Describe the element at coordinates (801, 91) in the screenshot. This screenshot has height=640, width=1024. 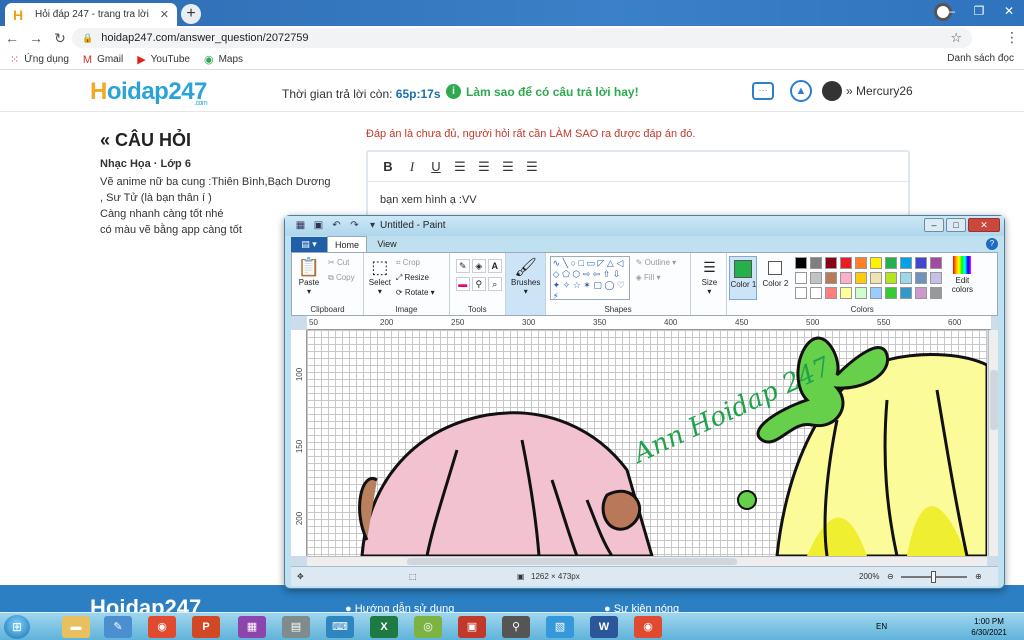
I see `bell-icon: ▲` at that location.